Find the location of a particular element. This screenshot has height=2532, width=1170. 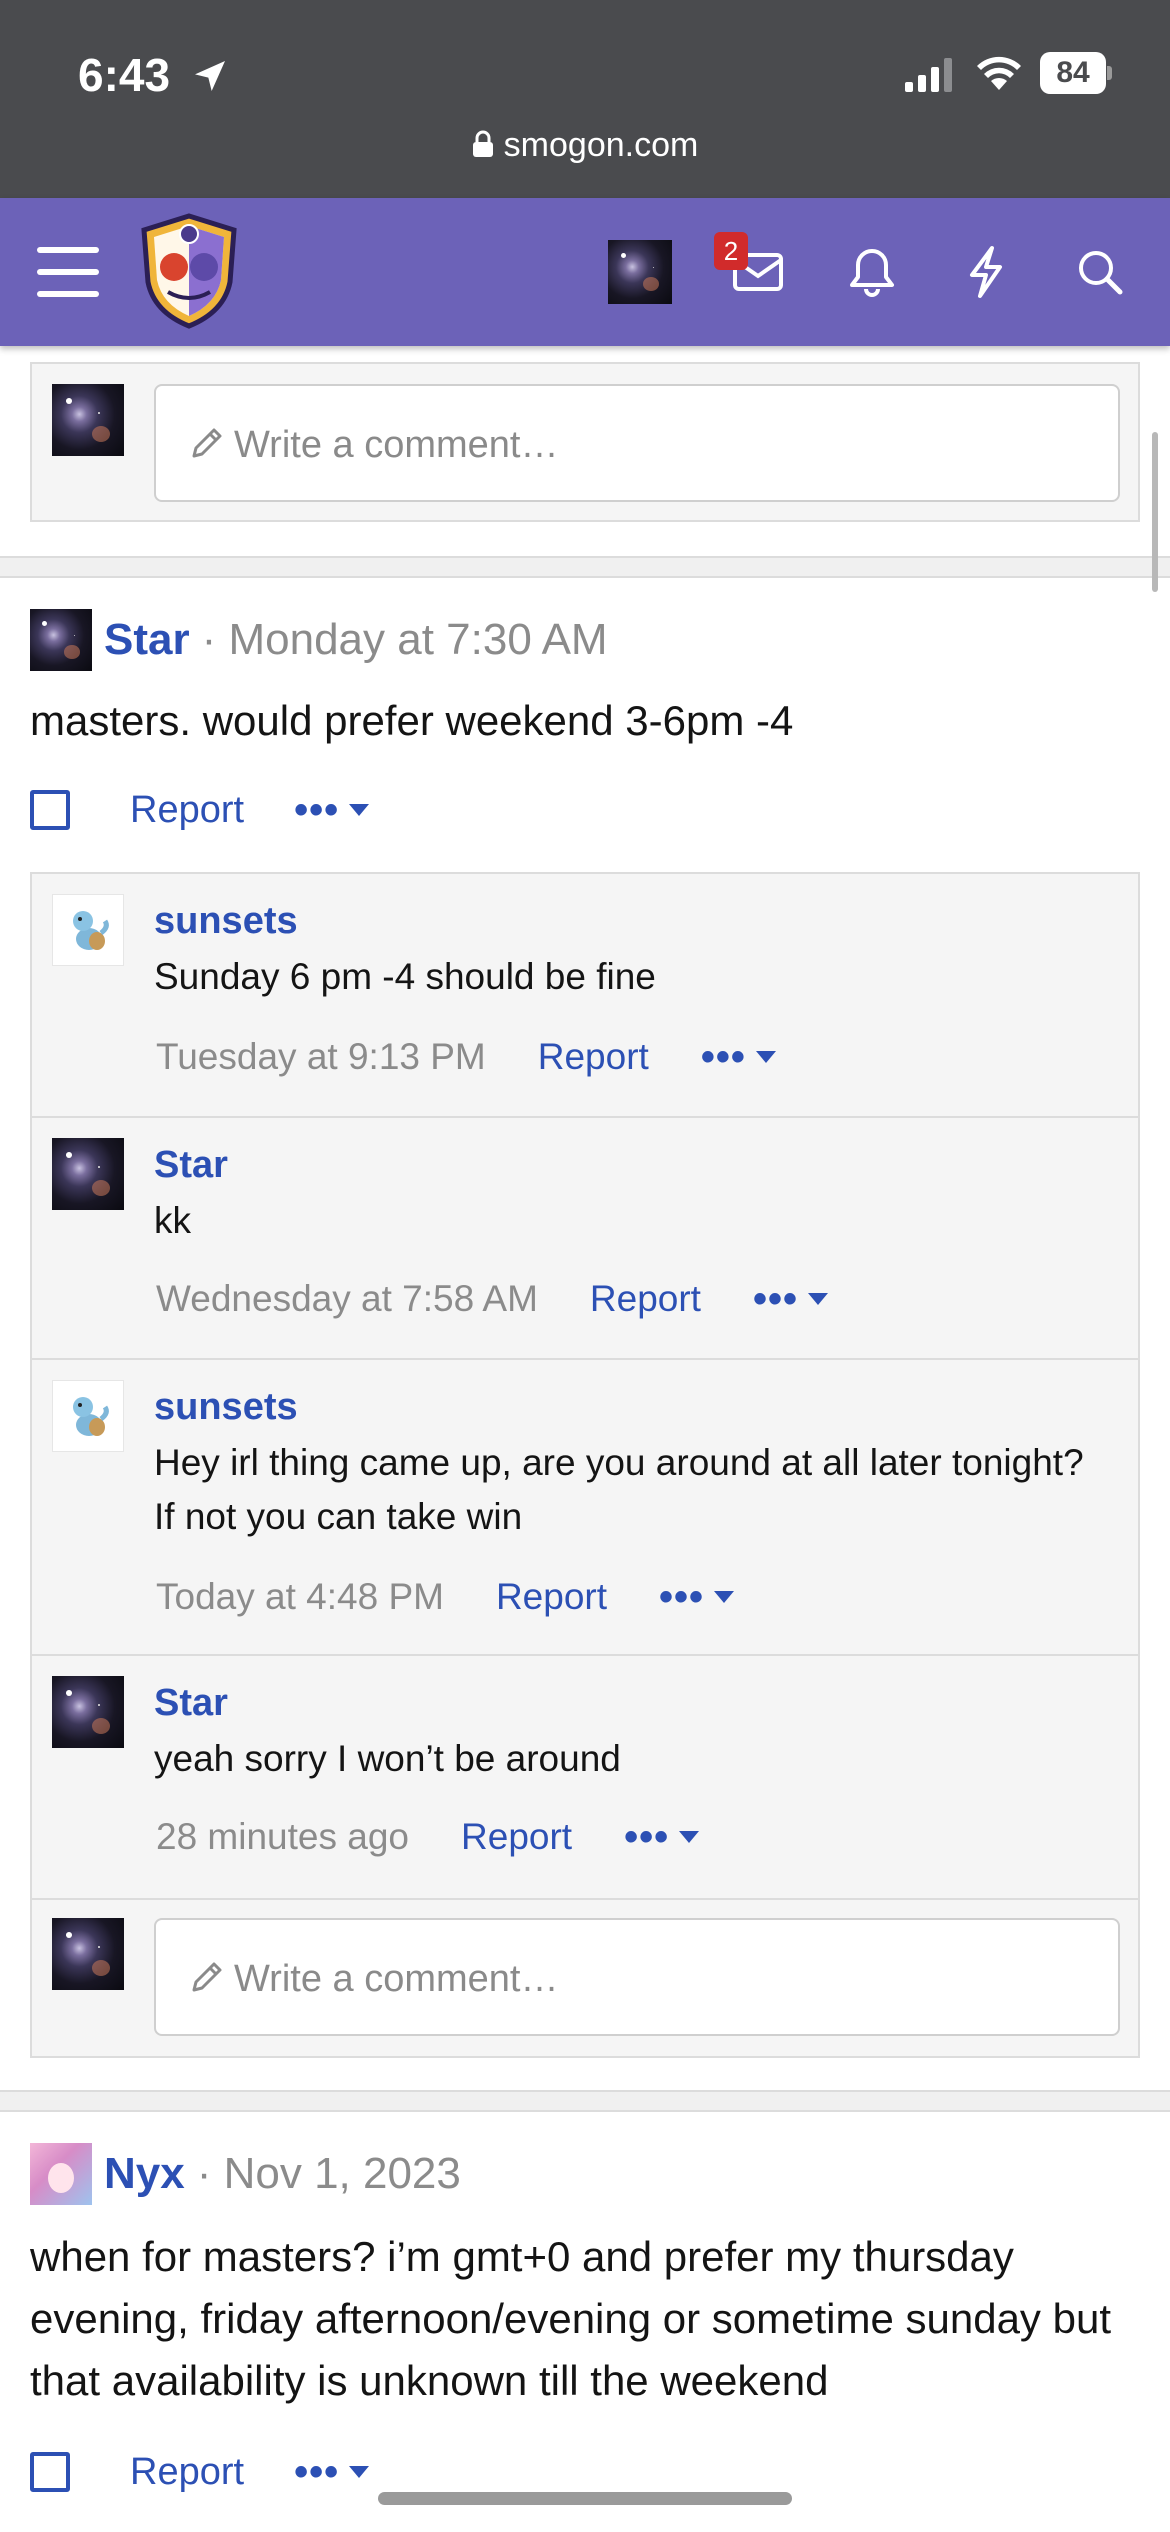

bell-icon is located at coordinates (872, 273).